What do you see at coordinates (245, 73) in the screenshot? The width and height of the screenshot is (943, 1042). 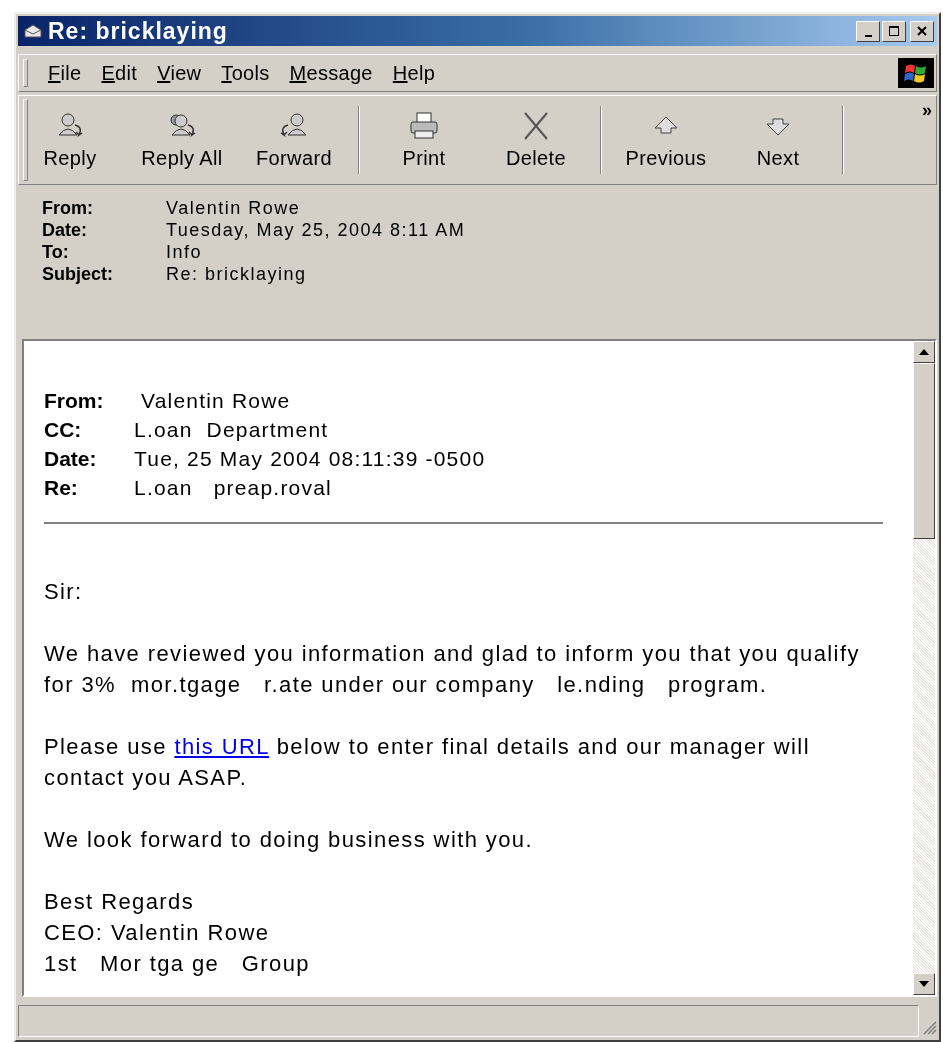 I see `menu-item: Tools` at bounding box center [245, 73].